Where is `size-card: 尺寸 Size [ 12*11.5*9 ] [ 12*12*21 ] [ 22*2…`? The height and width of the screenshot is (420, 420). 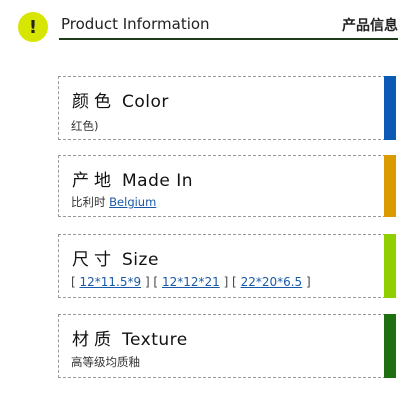 size-card: 尺寸 Size [ 12*11.5*9 ] [ 12*12*21 ] [ 22*2… is located at coordinates (227, 266).